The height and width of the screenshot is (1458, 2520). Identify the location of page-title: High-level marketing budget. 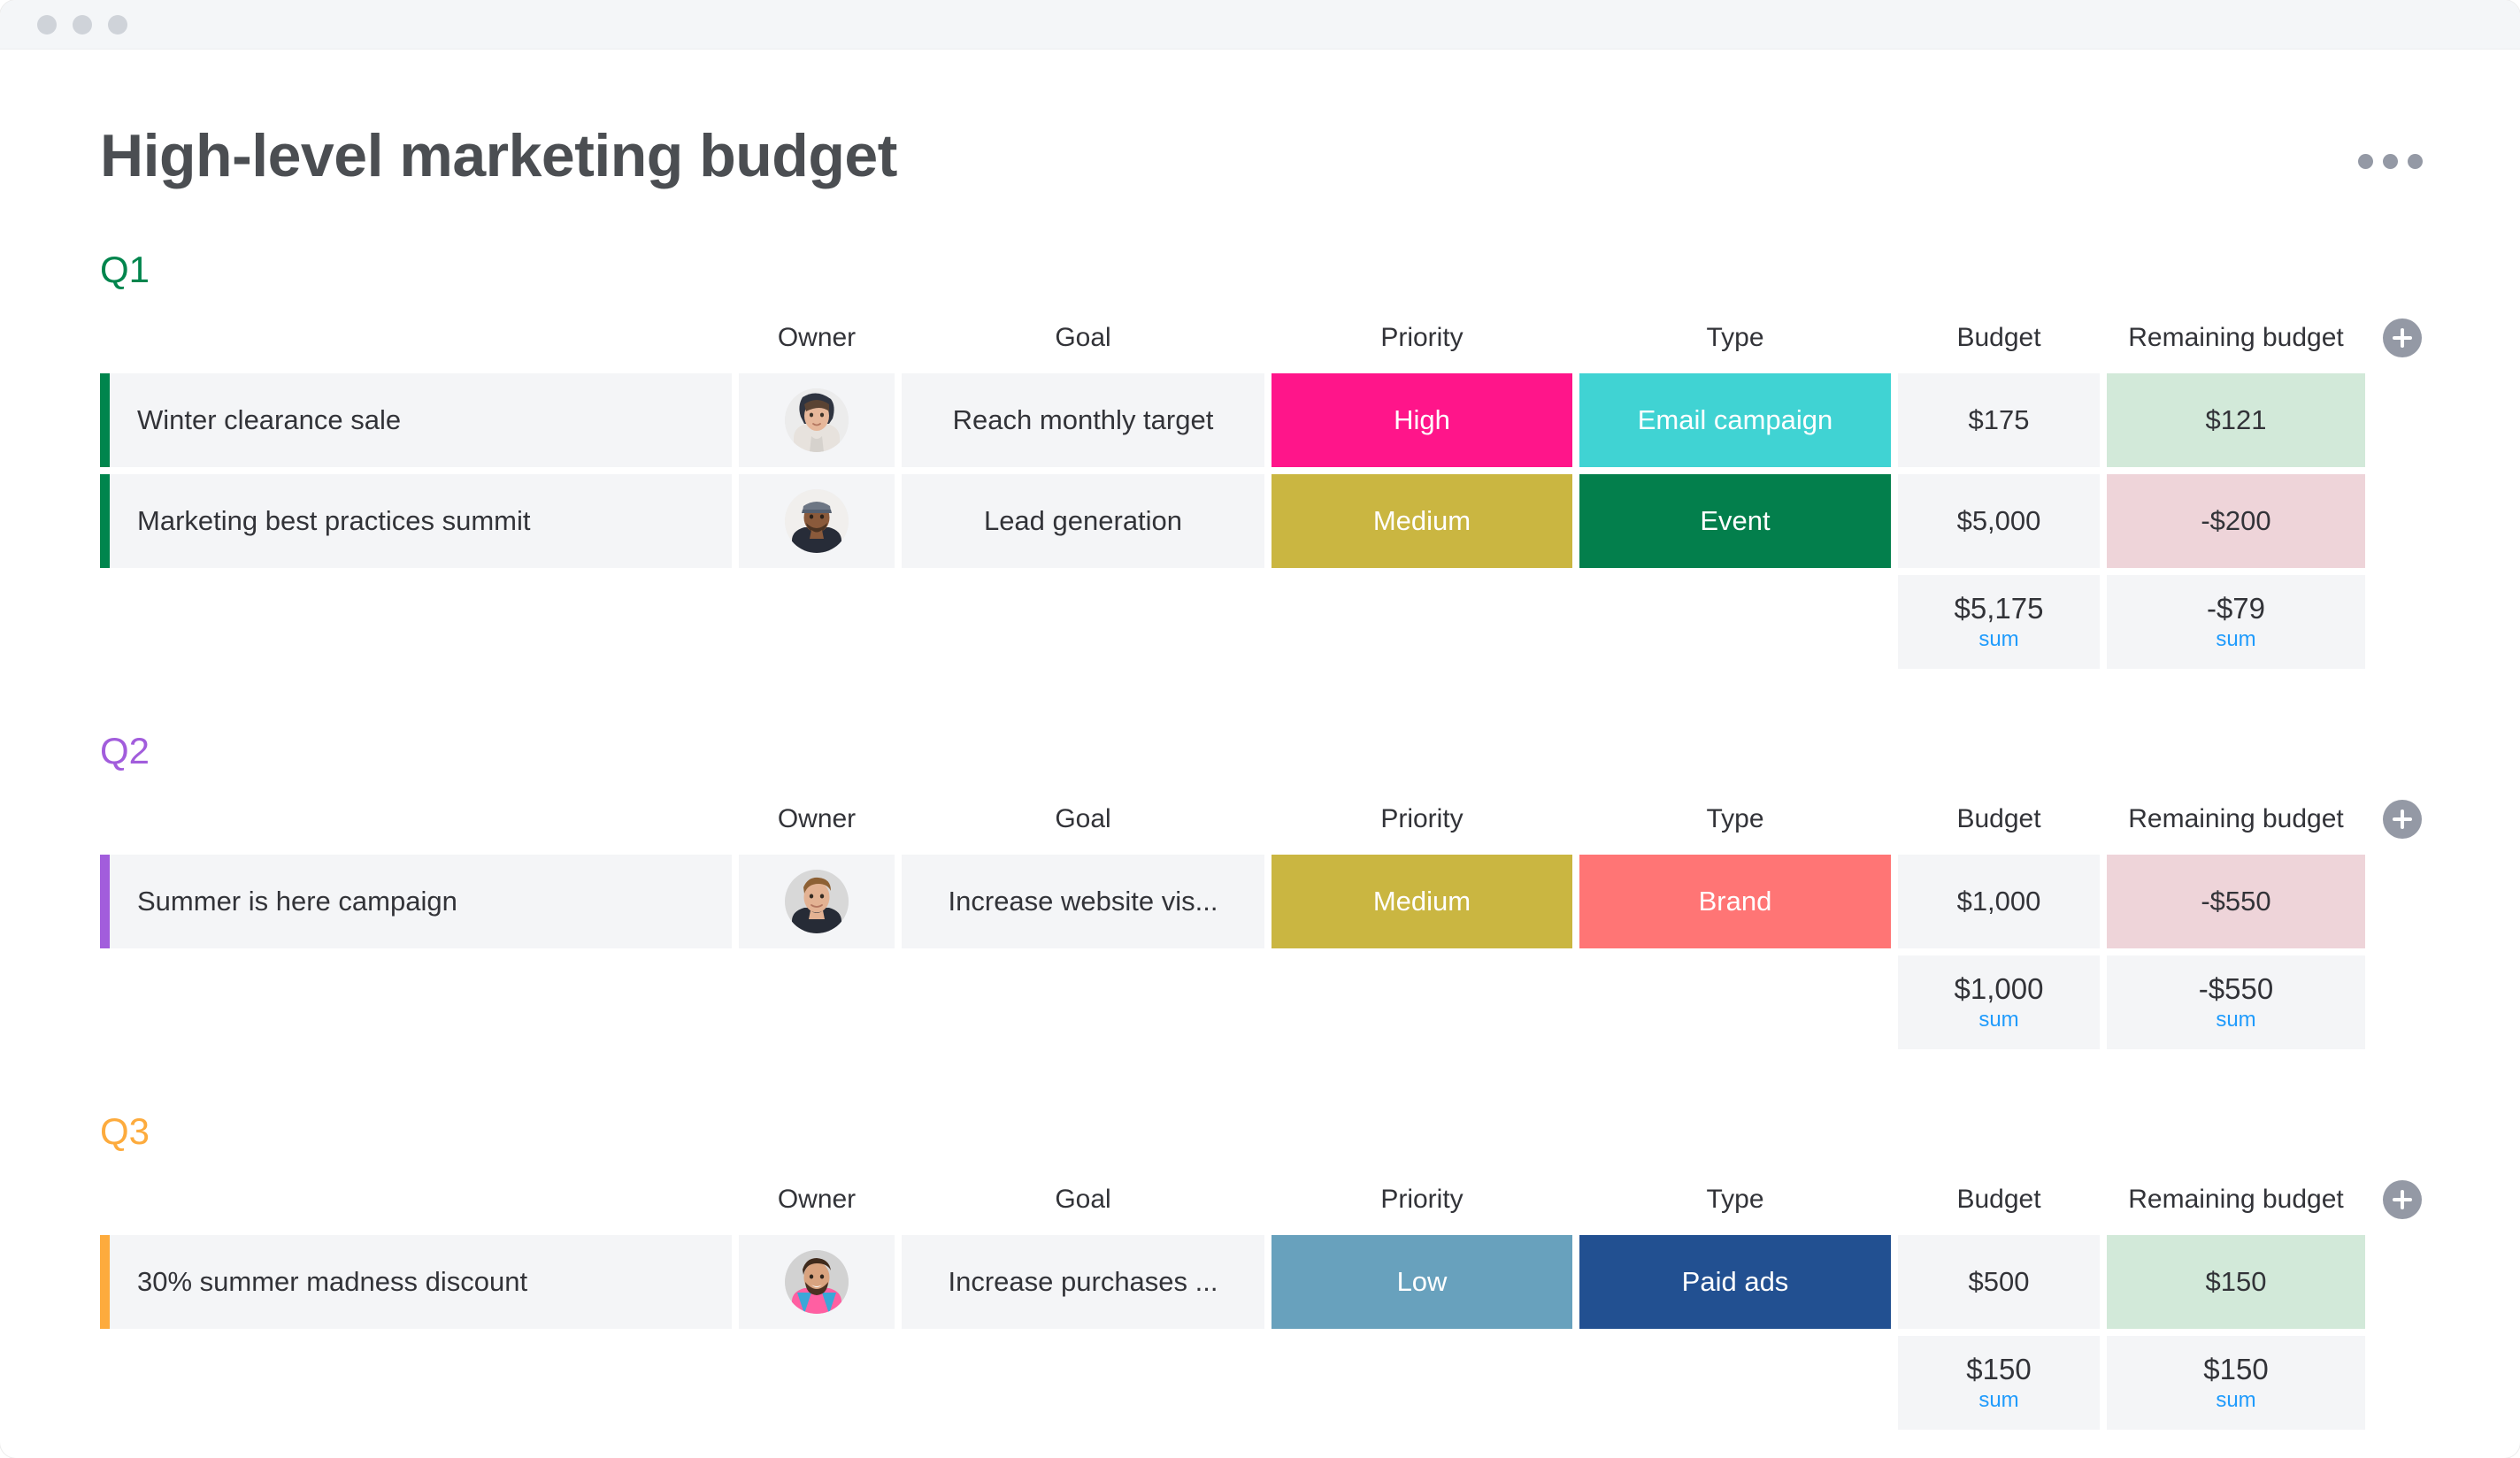
(498, 156).